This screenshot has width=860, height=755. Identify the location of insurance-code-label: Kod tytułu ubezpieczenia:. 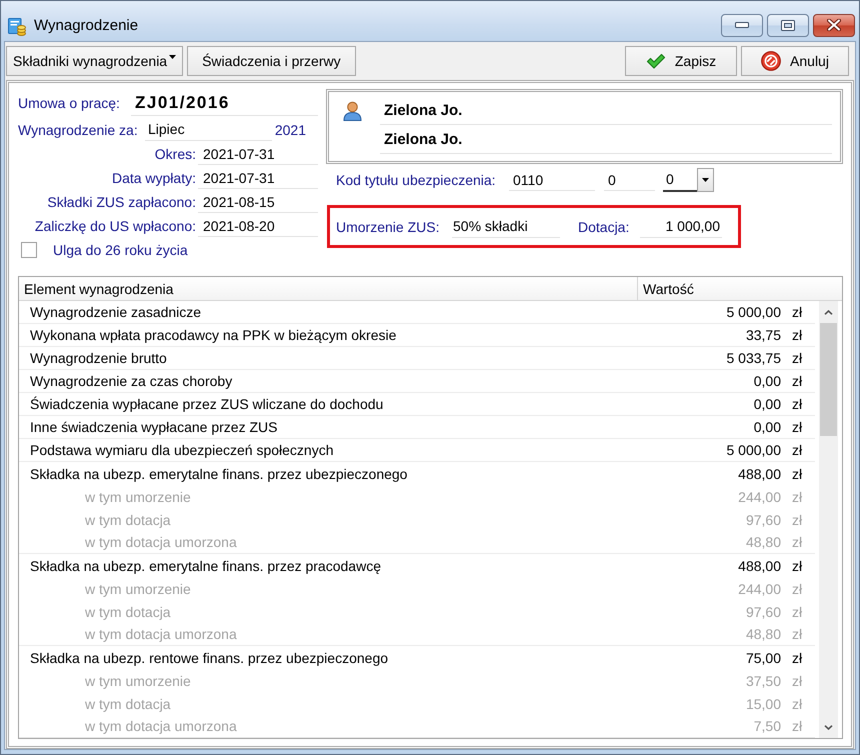
(416, 180).